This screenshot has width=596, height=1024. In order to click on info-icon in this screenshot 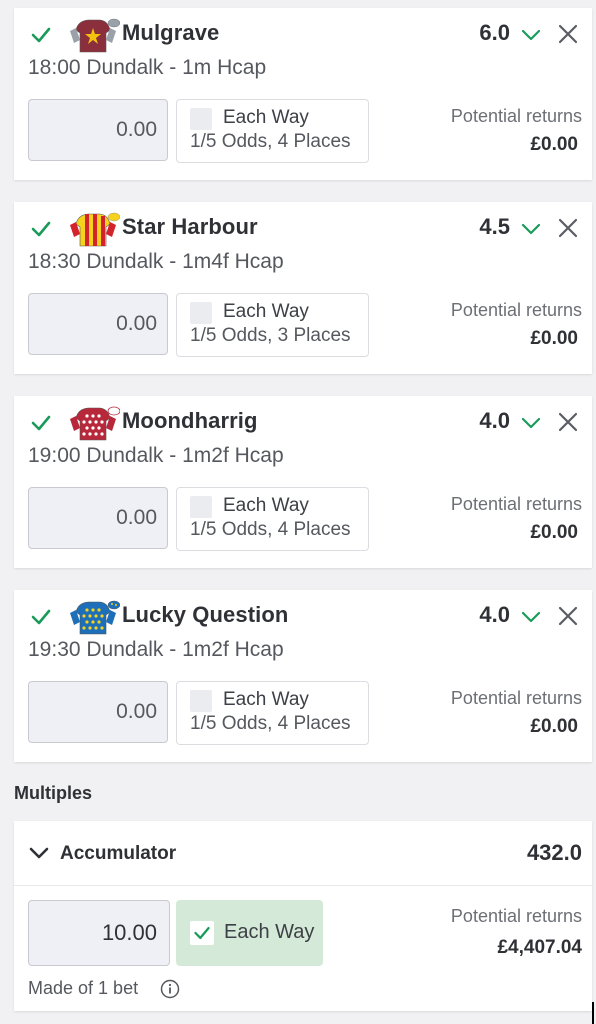, I will do `click(170, 989)`.